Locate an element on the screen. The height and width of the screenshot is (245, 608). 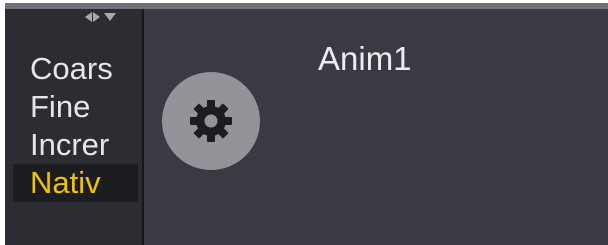
mode-list: Coars Fine Increr Nativ is located at coordinates (75, 126).